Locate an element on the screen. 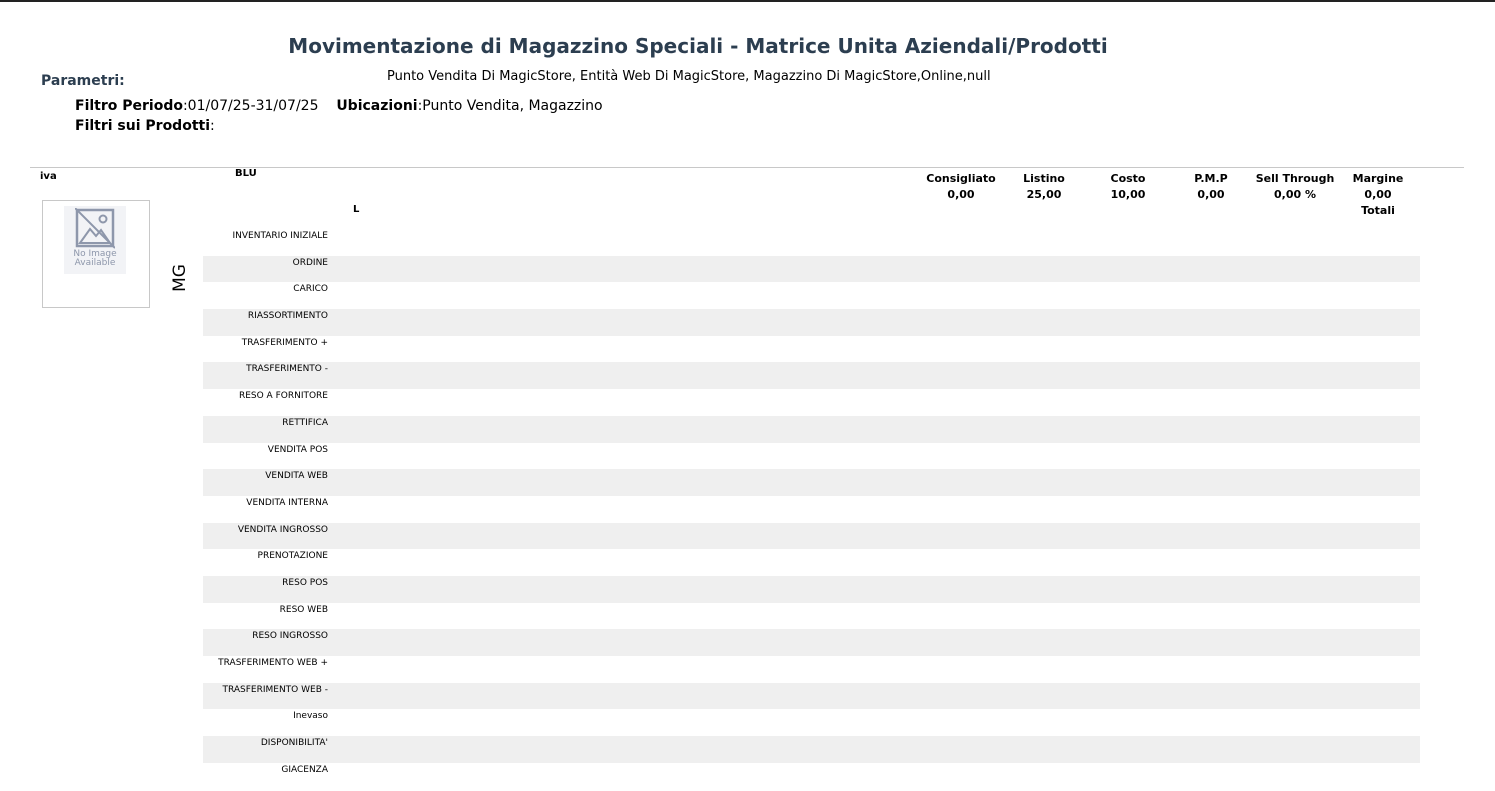  product-filters-label: Filtri sui Prodotti is located at coordinates (143, 126).